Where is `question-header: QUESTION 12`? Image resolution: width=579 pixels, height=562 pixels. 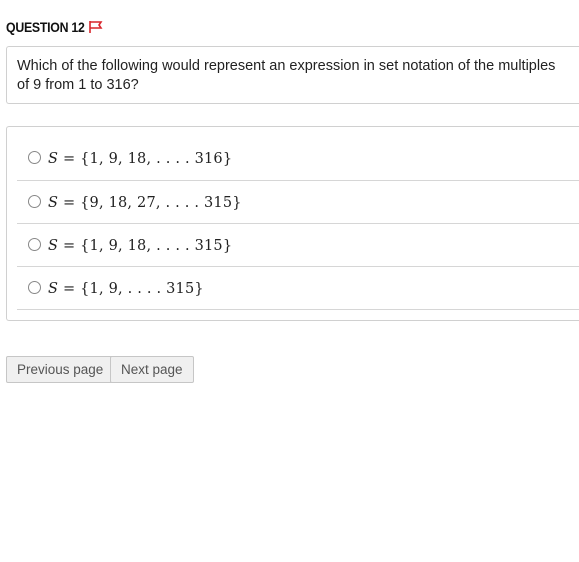 question-header: QUESTION 12 is located at coordinates (55, 27).